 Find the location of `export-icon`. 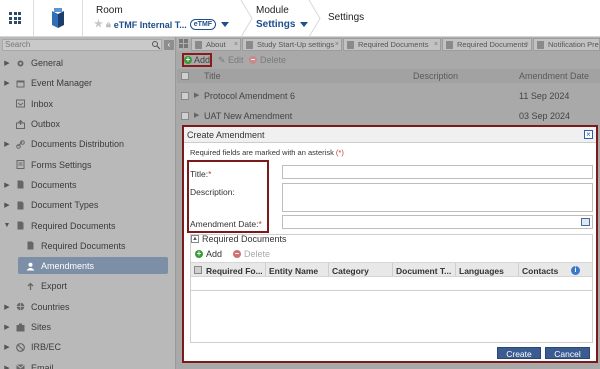

export-icon is located at coordinates (30, 286).